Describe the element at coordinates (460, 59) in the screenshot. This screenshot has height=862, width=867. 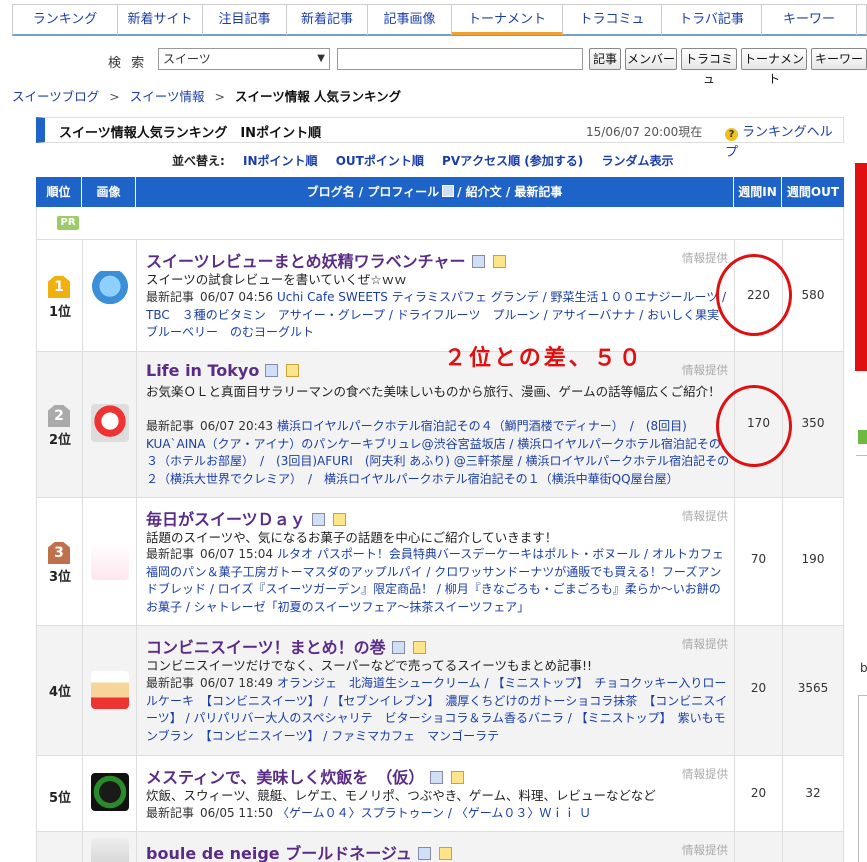
I see `search-input` at that location.